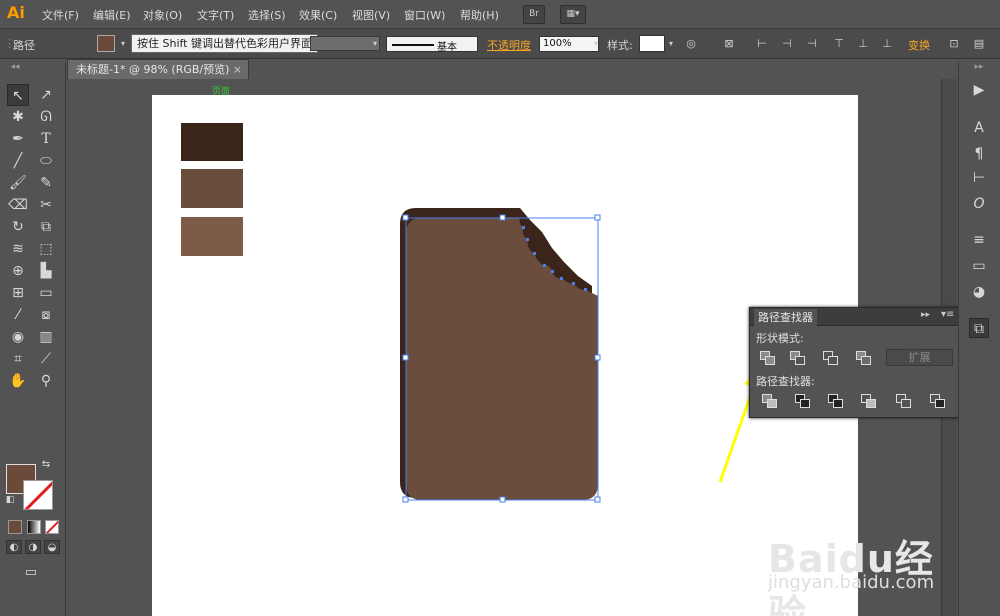  Describe the element at coordinates (938, 401) in the screenshot. I see `minus-back-button` at that location.